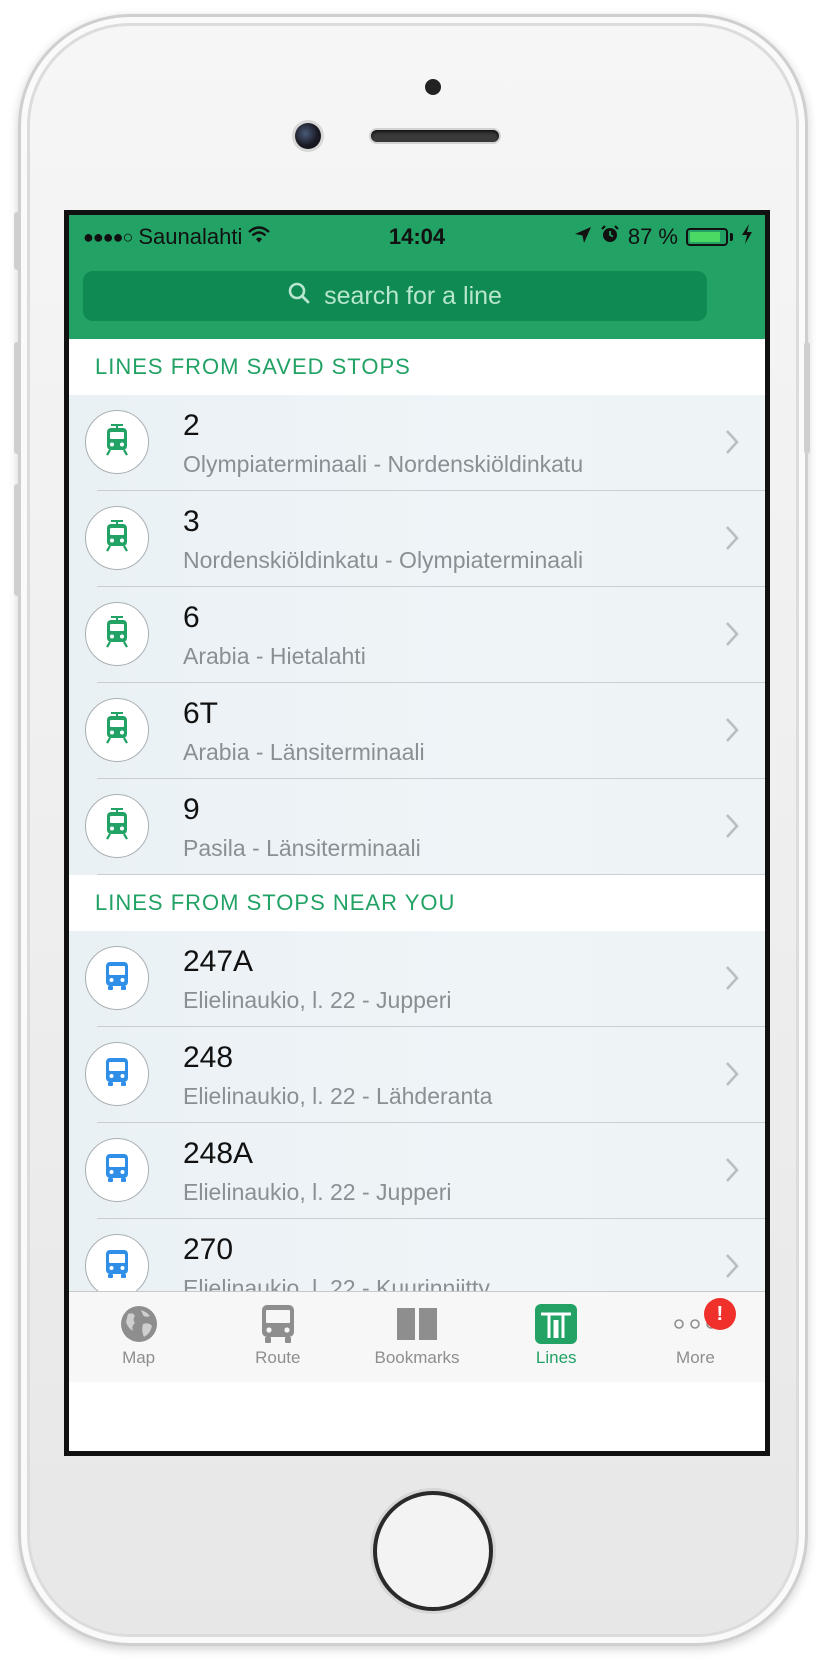 The image size is (824, 1660). Describe the element at coordinates (731, 237) in the screenshot. I see `battery-tip` at that location.